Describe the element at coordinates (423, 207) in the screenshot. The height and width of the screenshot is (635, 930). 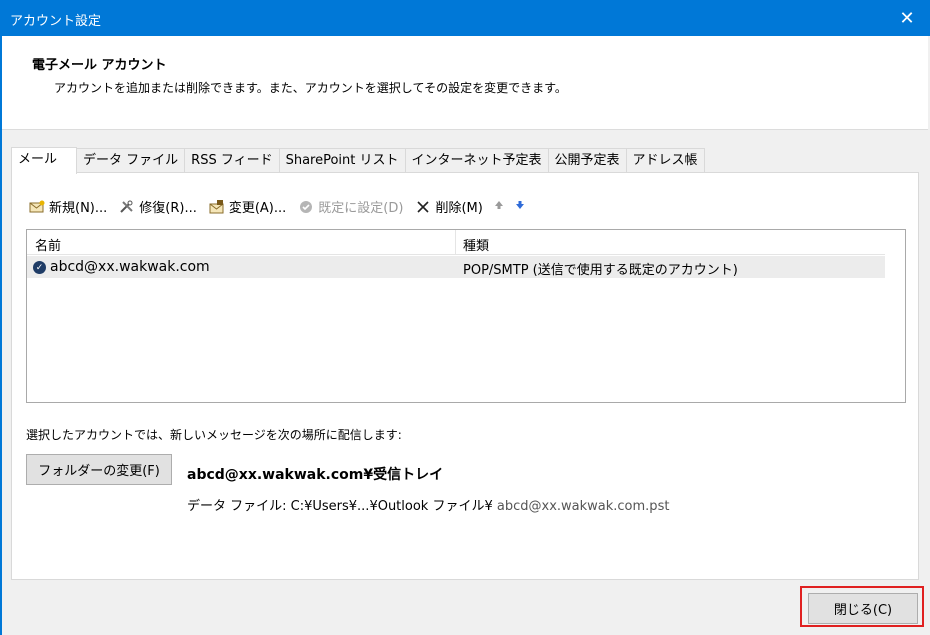
I see `delete-x-icon` at that location.